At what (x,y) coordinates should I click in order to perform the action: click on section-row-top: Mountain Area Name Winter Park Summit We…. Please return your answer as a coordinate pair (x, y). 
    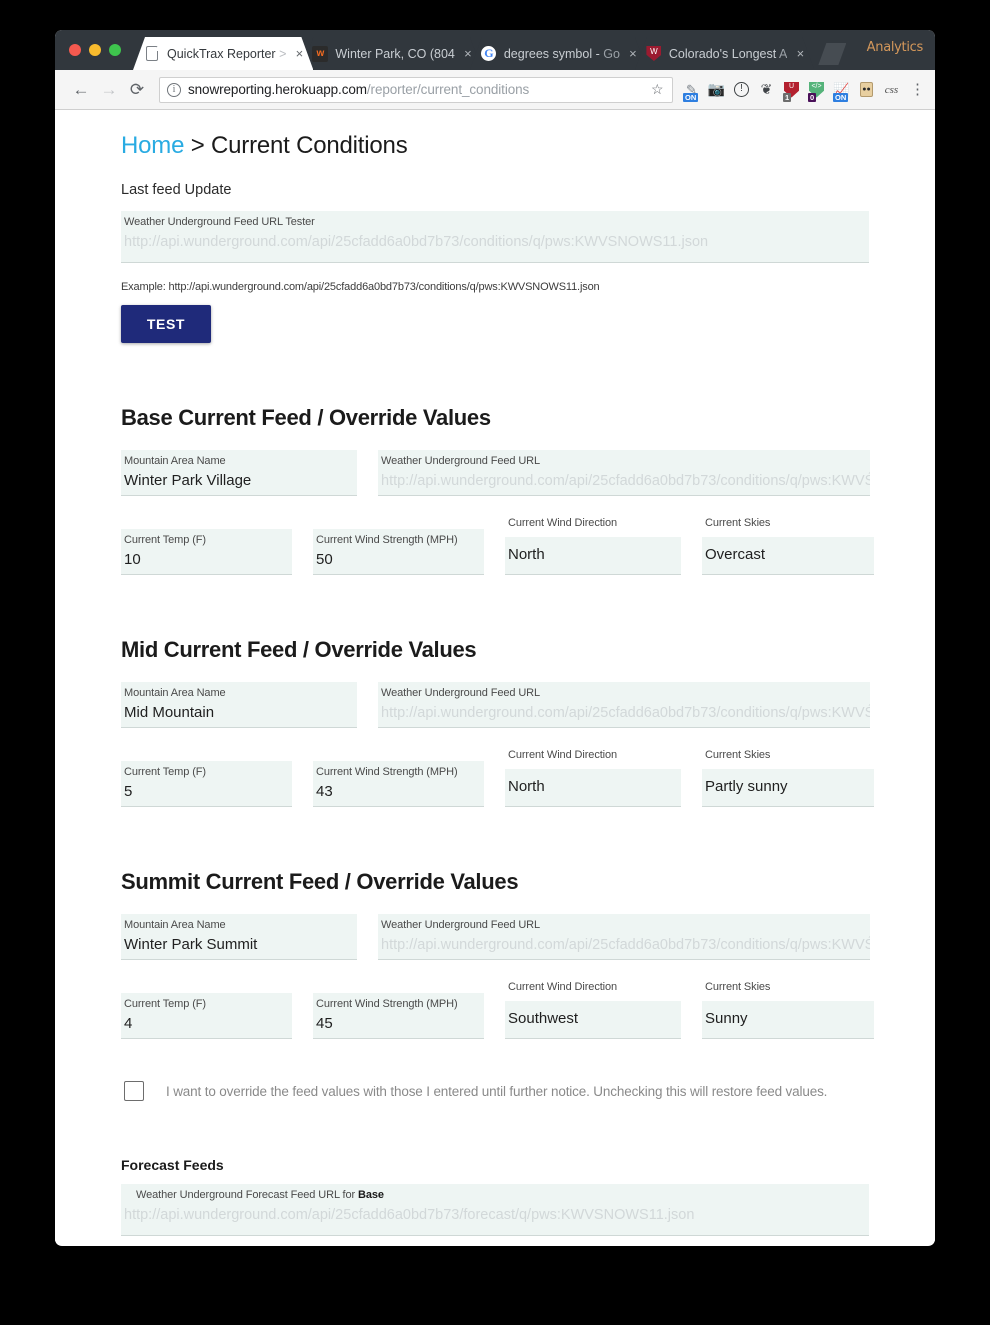
    Looking at the image, I should click on (500, 937).